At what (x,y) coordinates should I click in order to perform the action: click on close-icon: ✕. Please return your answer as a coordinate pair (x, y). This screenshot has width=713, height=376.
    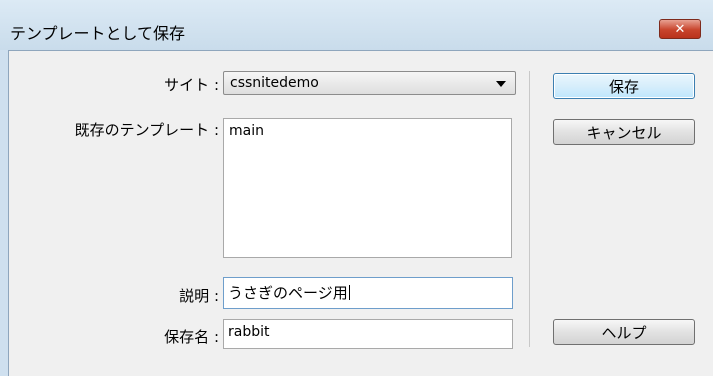
    Looking at the image, I should click on (680, 29).